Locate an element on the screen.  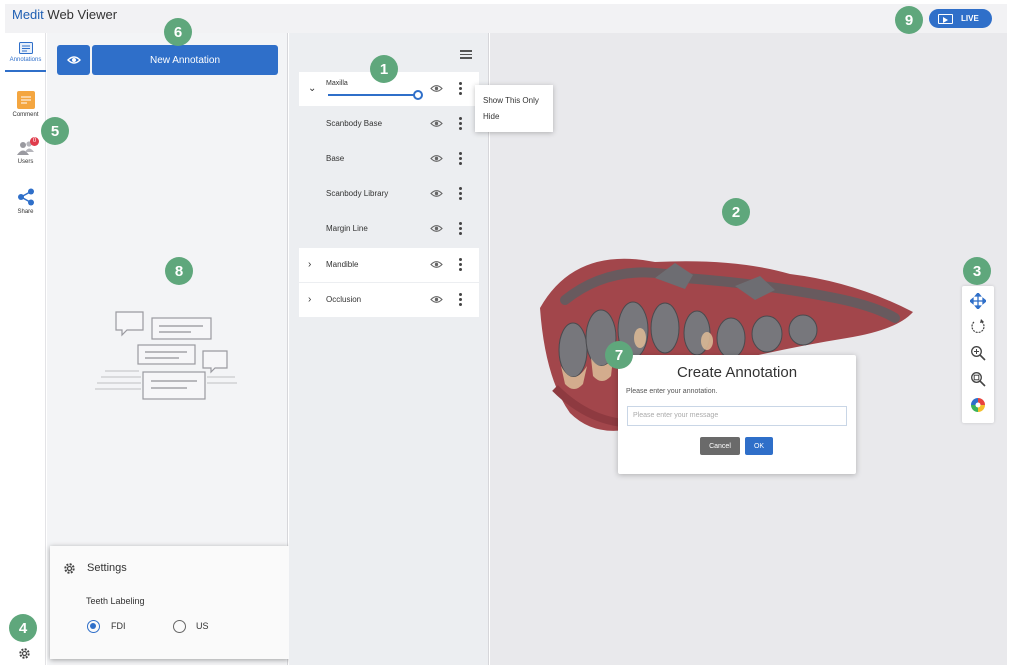
layer-name: Margin Line is located at coordinates (347, 228).